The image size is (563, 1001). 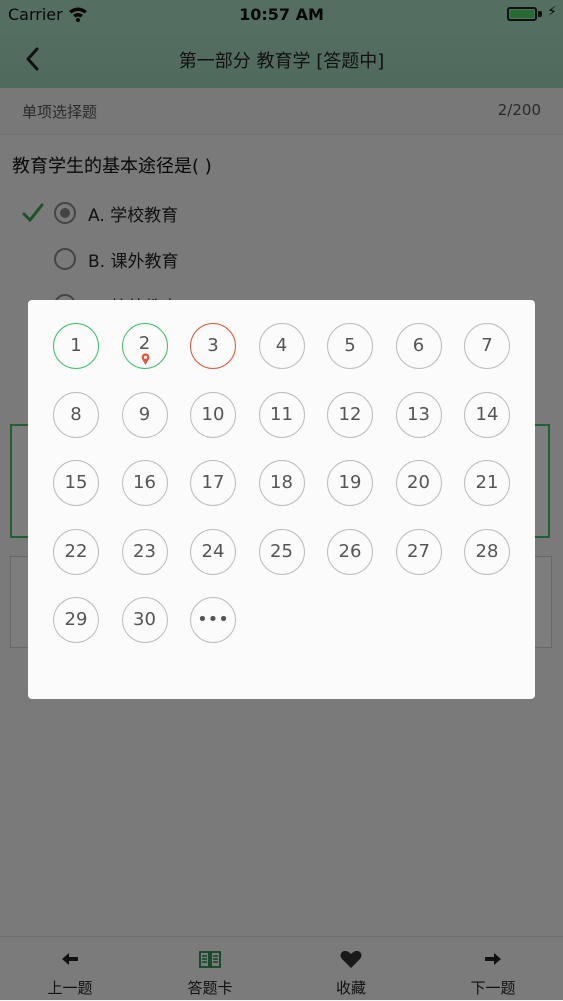 What do you see at coordinates (281, 483) in the screenshot?
I see `question-number-button: 18` at bounding box center [281, 483].